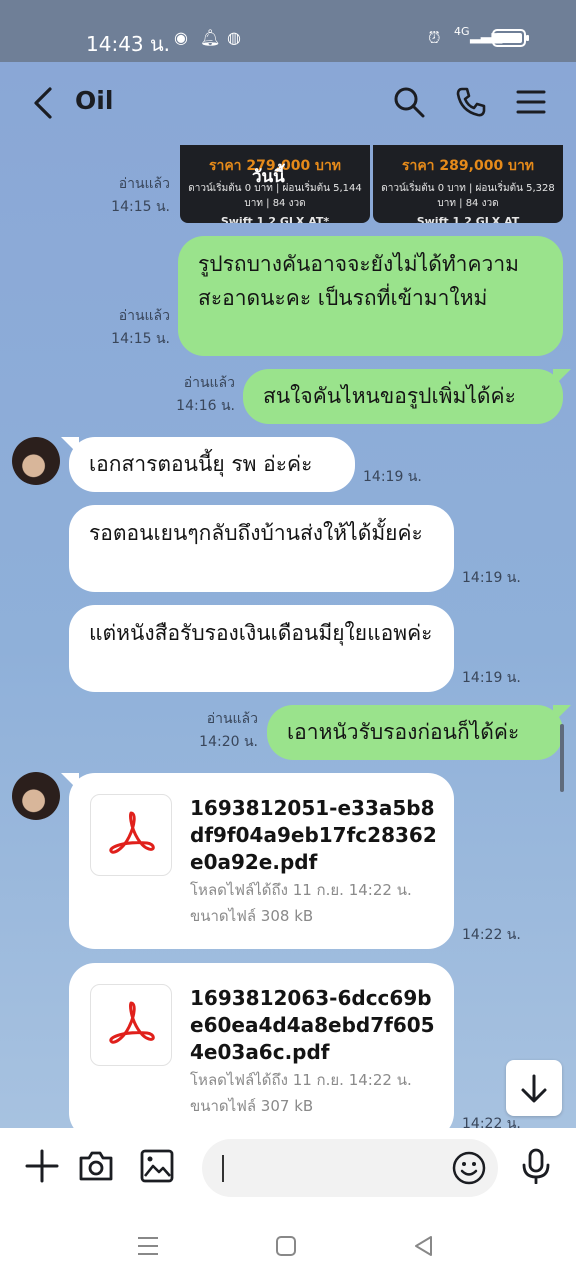 The image size is (576, 1280). What do you see at coordinates (462, 31) in the screenshot?
I see `network-4g-label: 4G` at bounding box center [462, 31].